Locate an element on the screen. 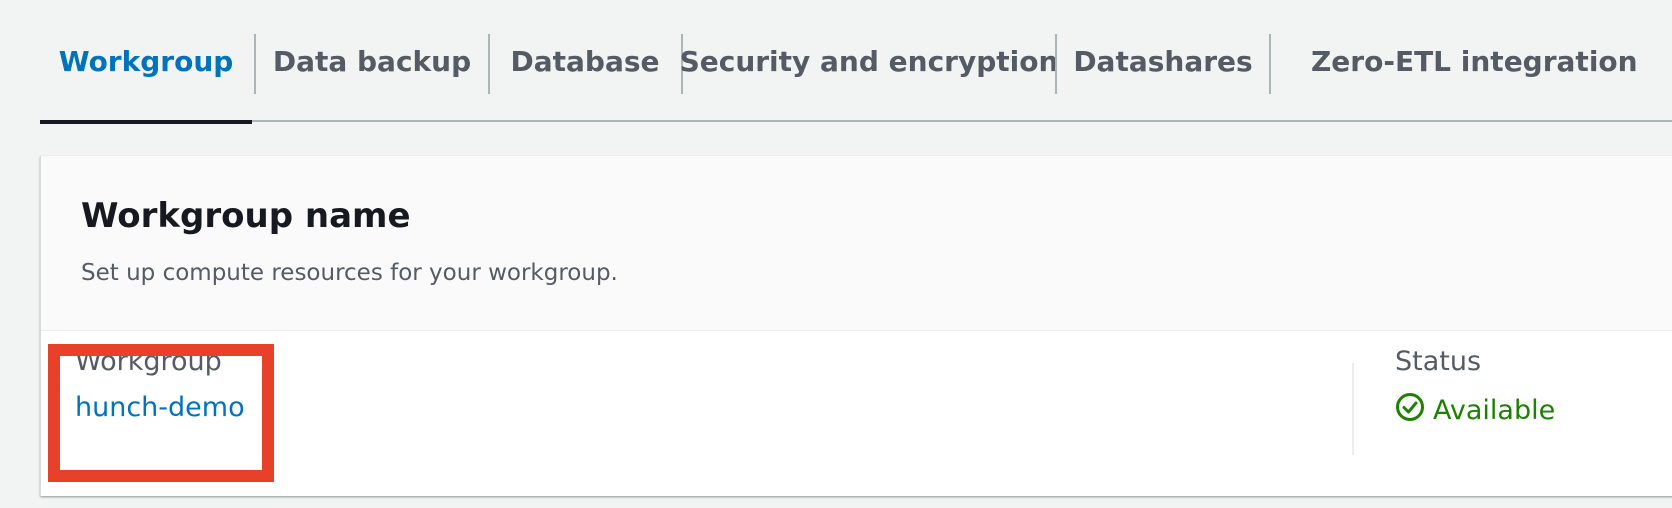  tab-security-and-encryption: Security and encryption is located at coordinates (869, 61).